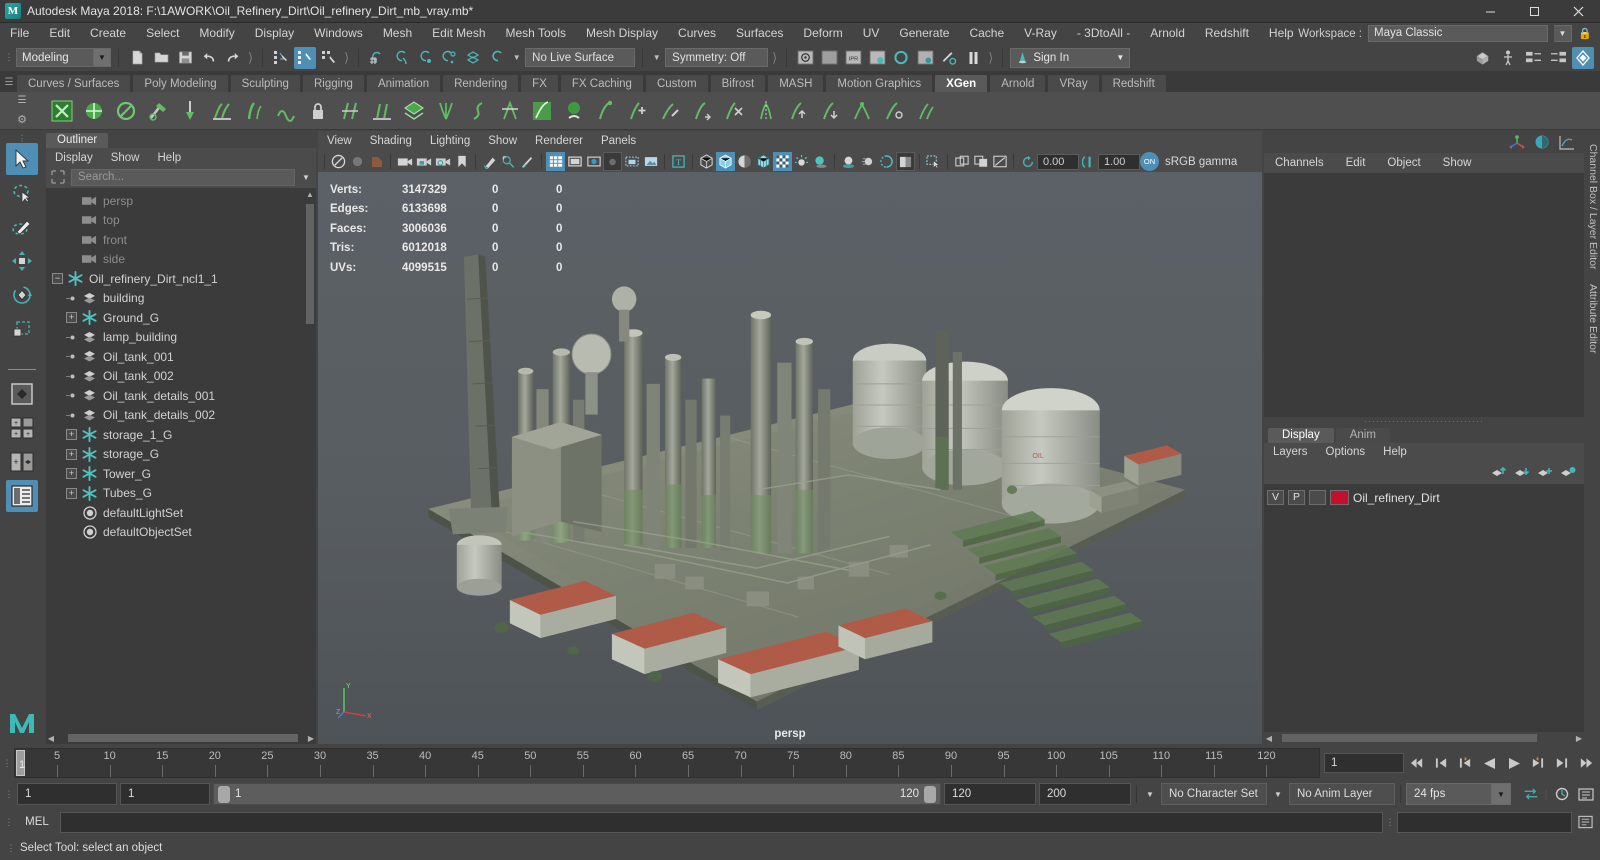  I want to click on xgen-settings-icon, so click(893, 111).